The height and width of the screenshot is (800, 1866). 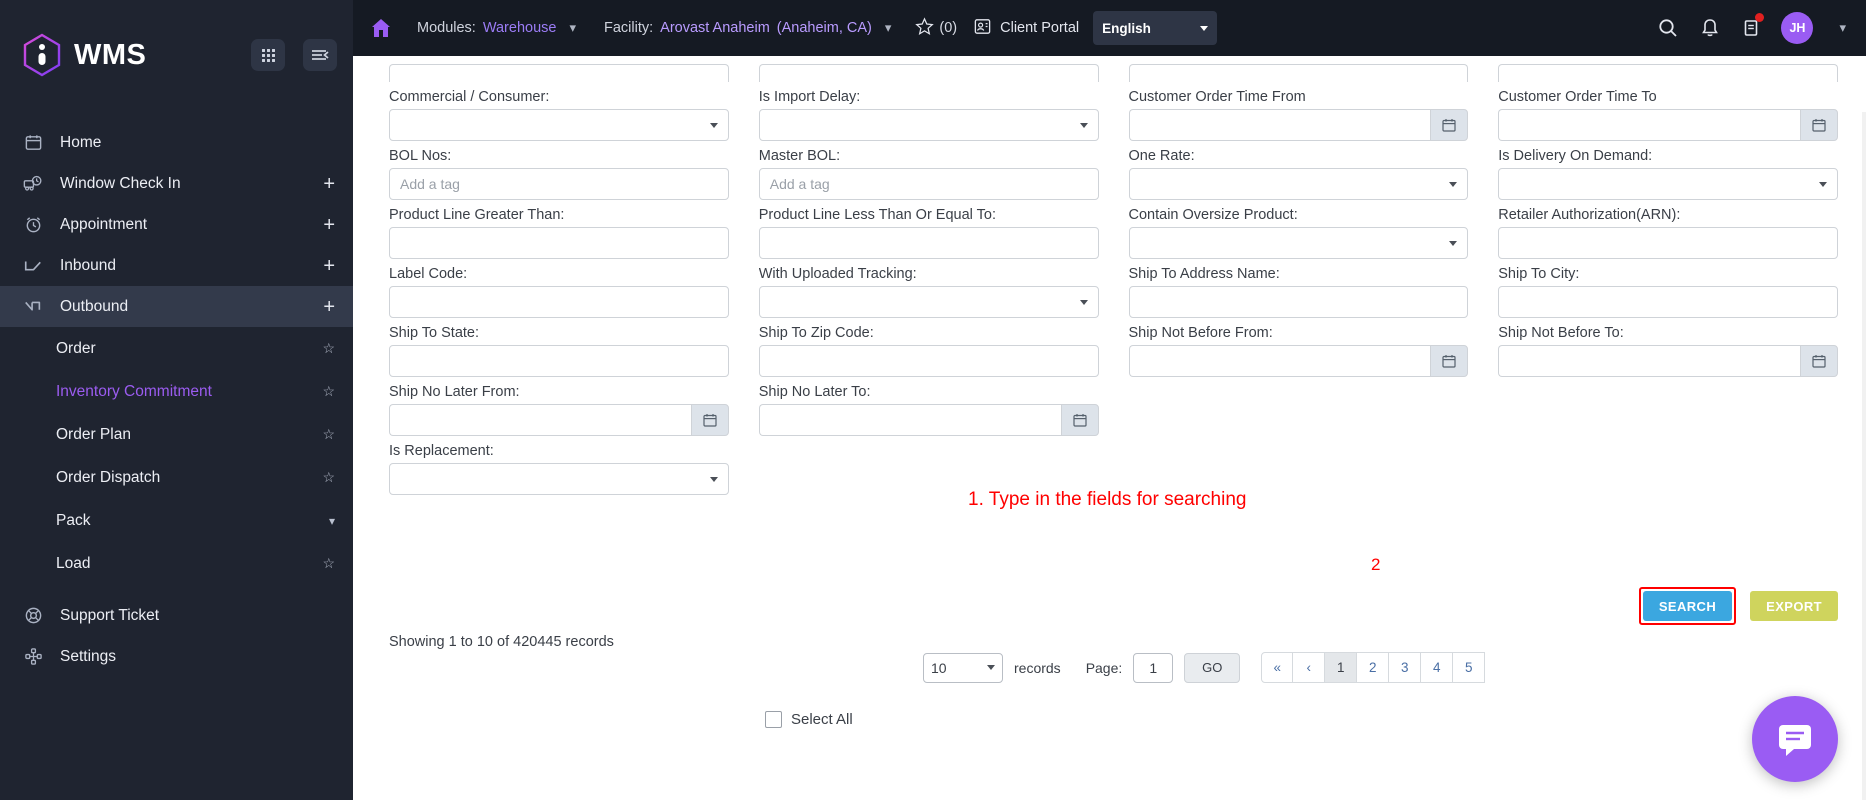 What do you see at coordinates (1794, 606) in the screenshot?
I see `export-button: EXPORT` at bounding box center [1794, 606].